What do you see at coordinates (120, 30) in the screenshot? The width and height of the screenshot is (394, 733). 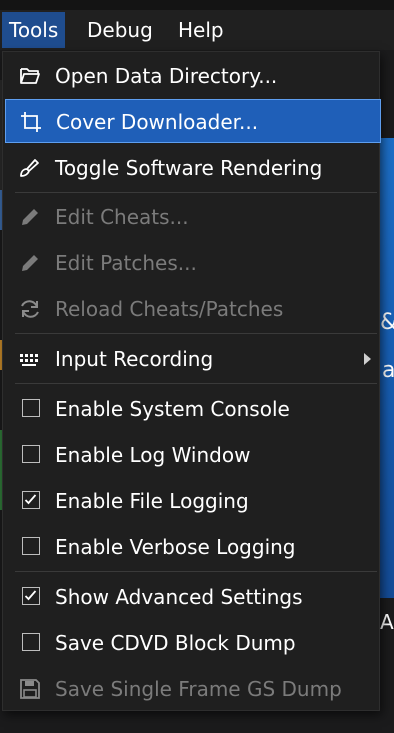 I see `menu-debug: Debug` at bounding box center [120, 30].